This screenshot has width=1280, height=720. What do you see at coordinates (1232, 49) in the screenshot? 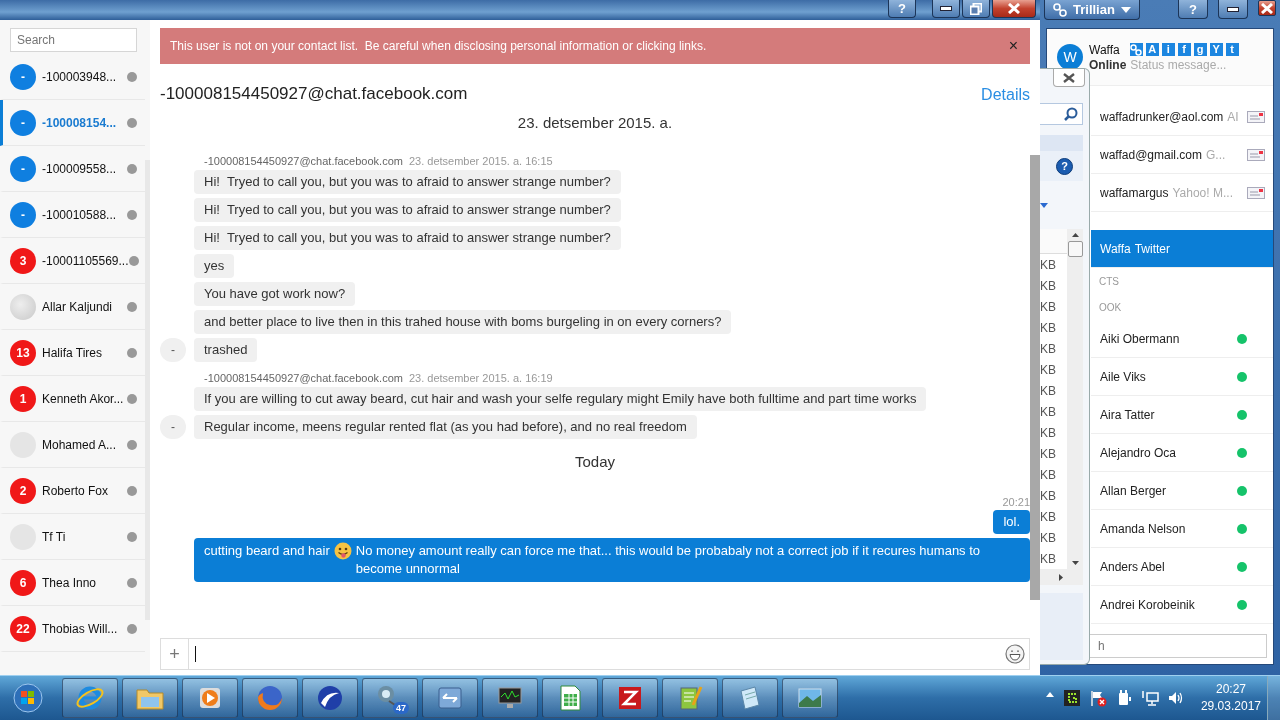
I see `service-button: t` at bounding box center [1232, 49].